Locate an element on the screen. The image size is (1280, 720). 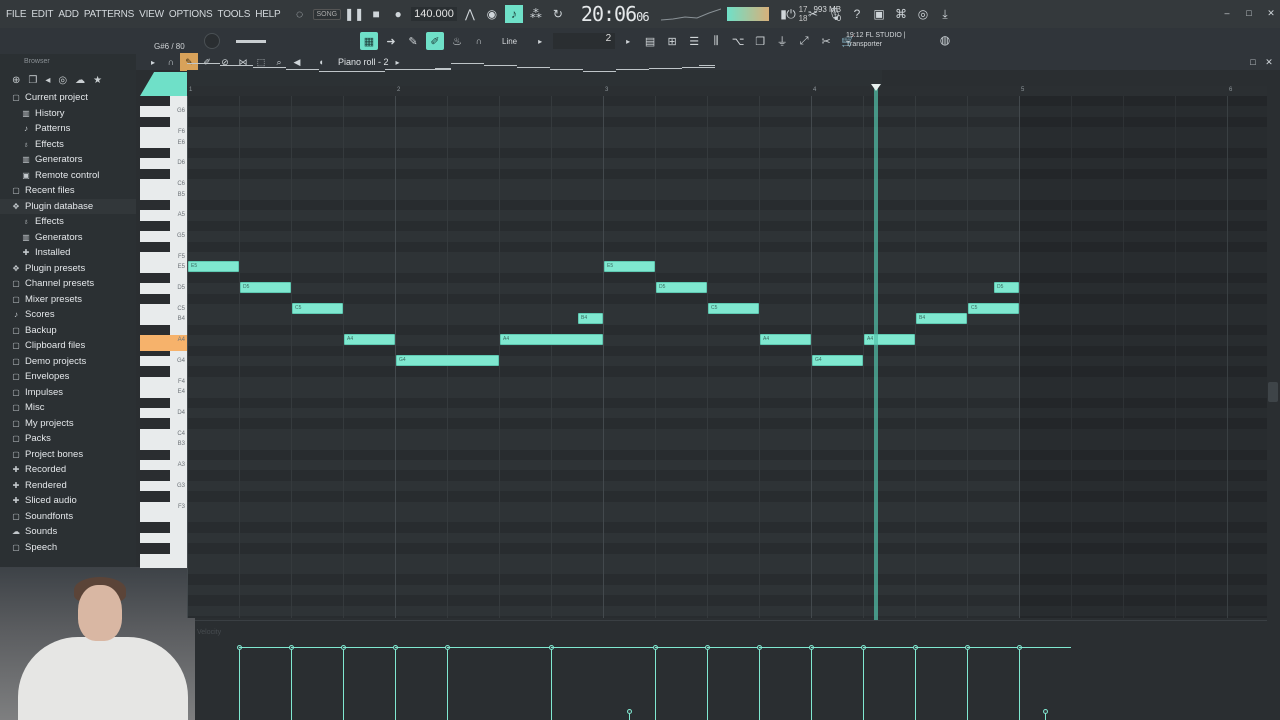
piano-roll-icon: ▦ is located at coordinates (369, 41).